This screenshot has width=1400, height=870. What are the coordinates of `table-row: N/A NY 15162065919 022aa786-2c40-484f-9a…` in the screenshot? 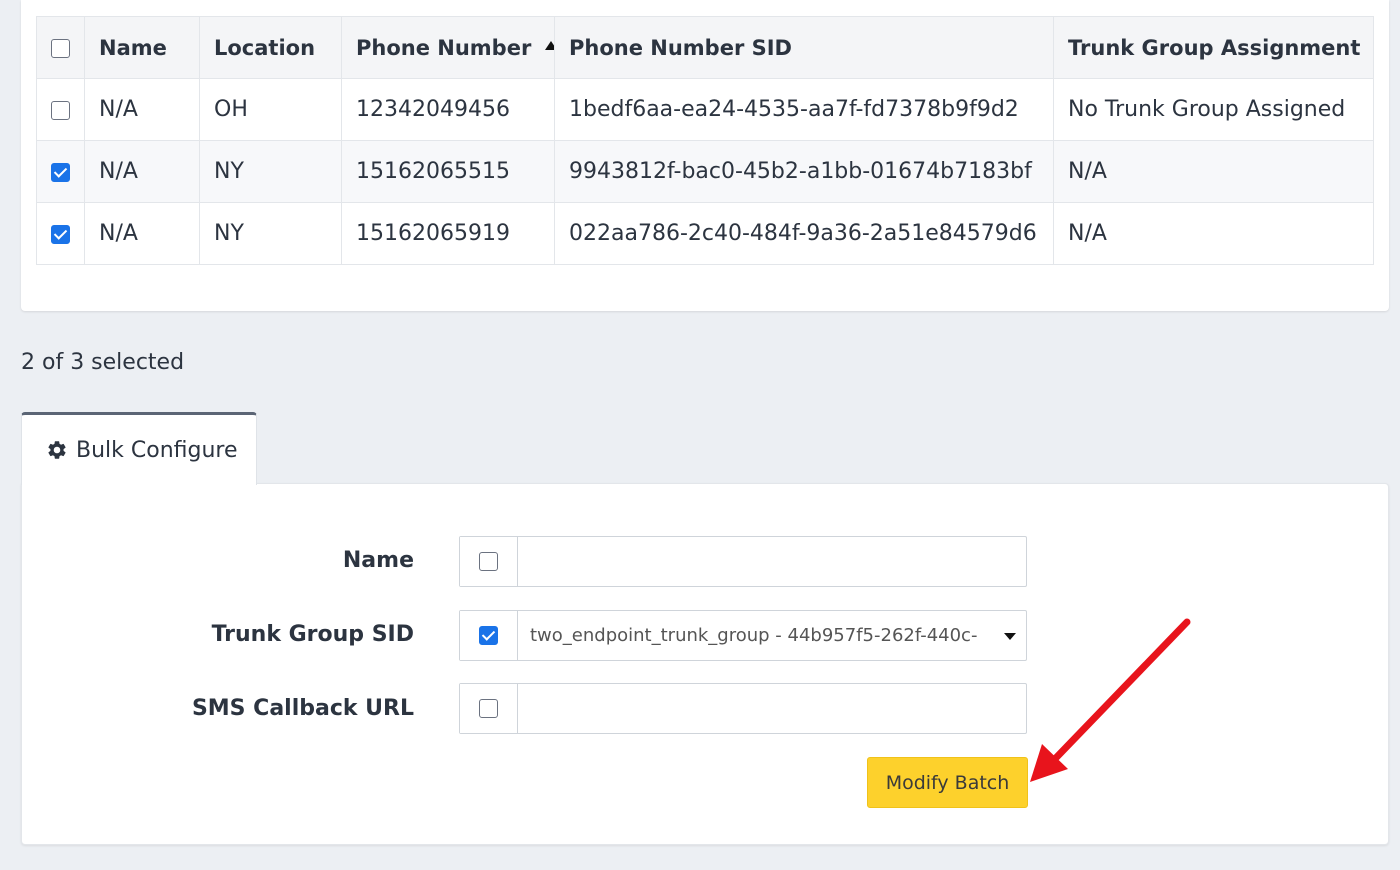 It's located at (705, 233).